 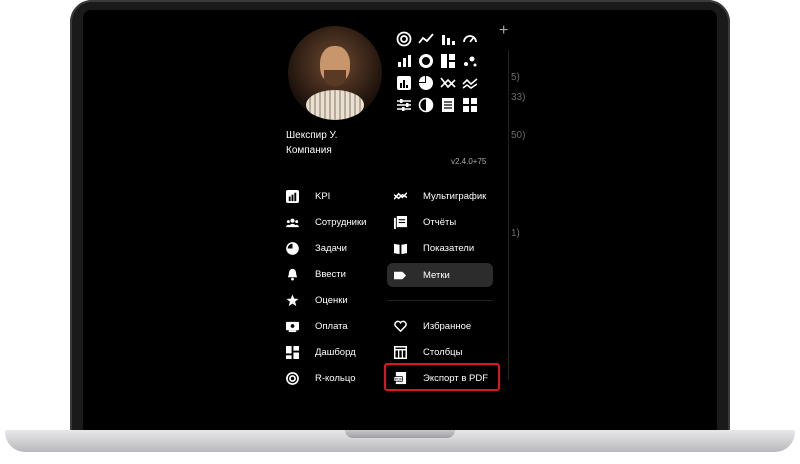 I want to click on app-version: v2.4.0+75, so click(x=469, y=161).